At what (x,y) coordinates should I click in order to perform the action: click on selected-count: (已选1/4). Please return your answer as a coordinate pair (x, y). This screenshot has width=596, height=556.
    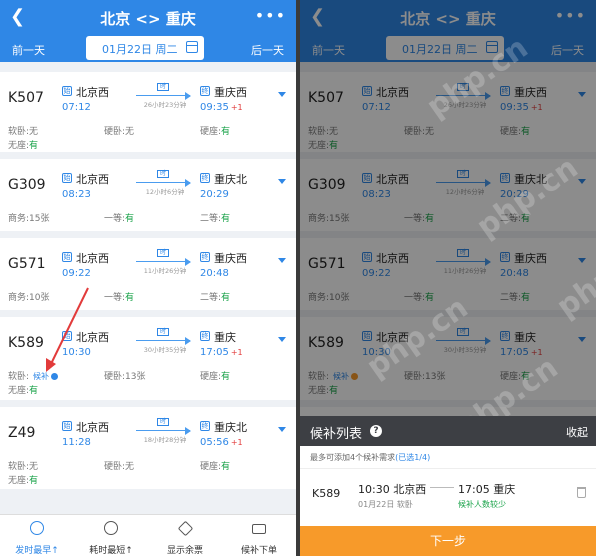
    Looking at the image, I should click on (413, 457).